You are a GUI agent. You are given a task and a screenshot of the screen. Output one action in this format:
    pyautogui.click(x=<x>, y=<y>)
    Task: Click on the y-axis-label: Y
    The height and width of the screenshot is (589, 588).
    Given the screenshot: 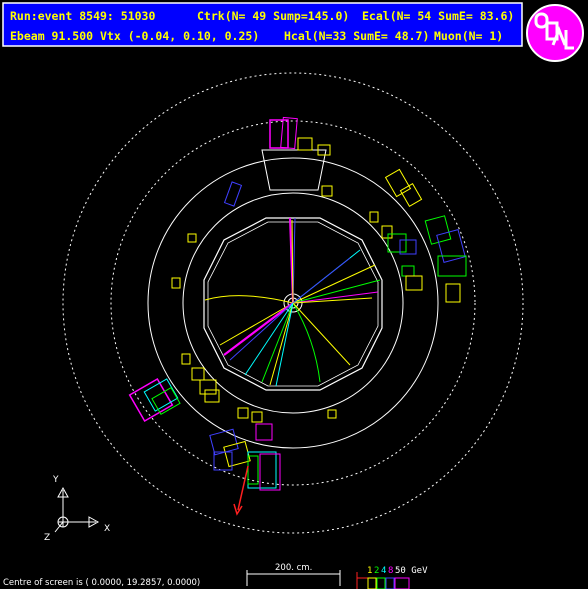 What is the action you would take?
    pyautogui.click(x=55, y=480)
    